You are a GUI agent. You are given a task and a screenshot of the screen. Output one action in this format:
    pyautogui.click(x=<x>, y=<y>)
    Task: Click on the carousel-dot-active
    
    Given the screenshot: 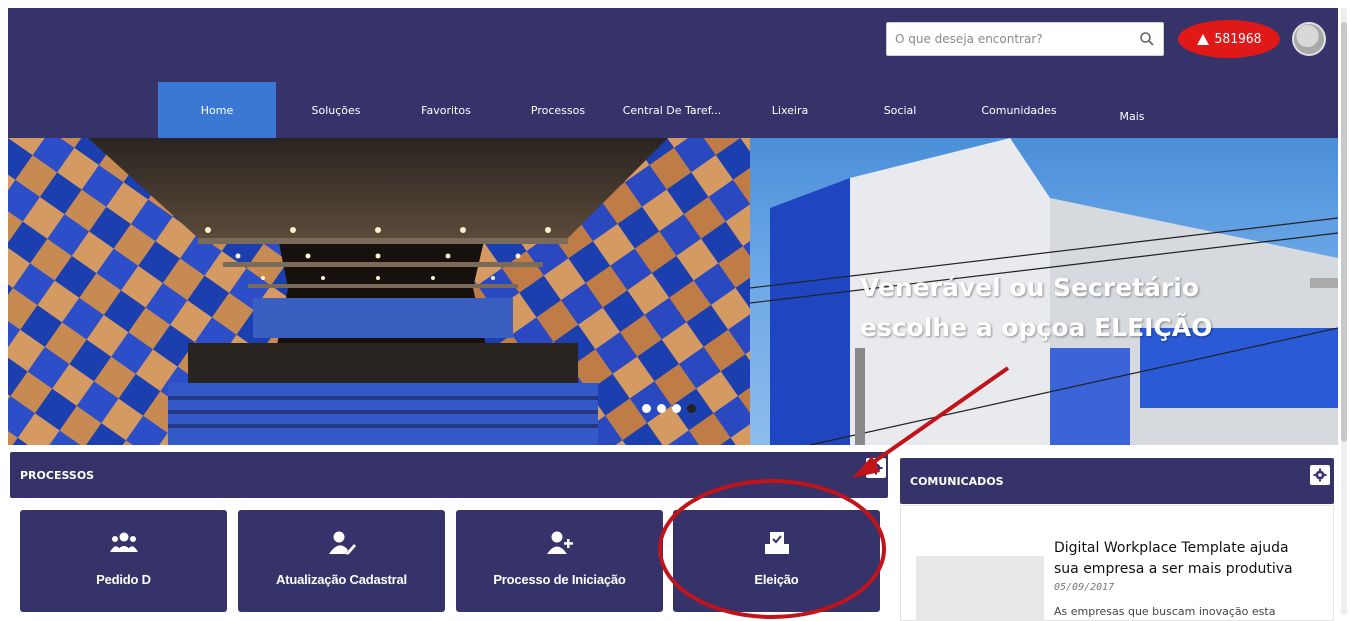 What is the action you would take?
    pyautogui.click(x=691, y=408)
    